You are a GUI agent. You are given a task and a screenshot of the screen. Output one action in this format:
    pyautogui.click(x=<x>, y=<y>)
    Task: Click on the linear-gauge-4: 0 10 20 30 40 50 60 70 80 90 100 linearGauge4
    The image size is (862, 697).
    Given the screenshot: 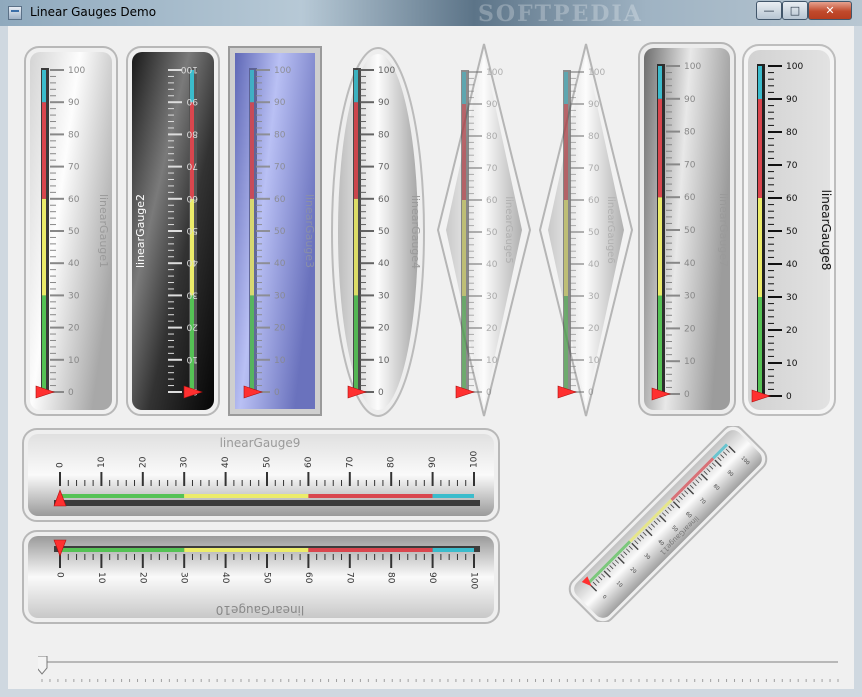 What is the action you would take?
    pyautogui.click(x=378, y=232)
    